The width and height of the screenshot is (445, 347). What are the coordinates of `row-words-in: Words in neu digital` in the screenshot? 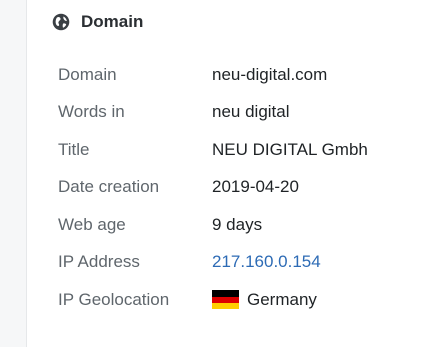 It's located at (213, 113).